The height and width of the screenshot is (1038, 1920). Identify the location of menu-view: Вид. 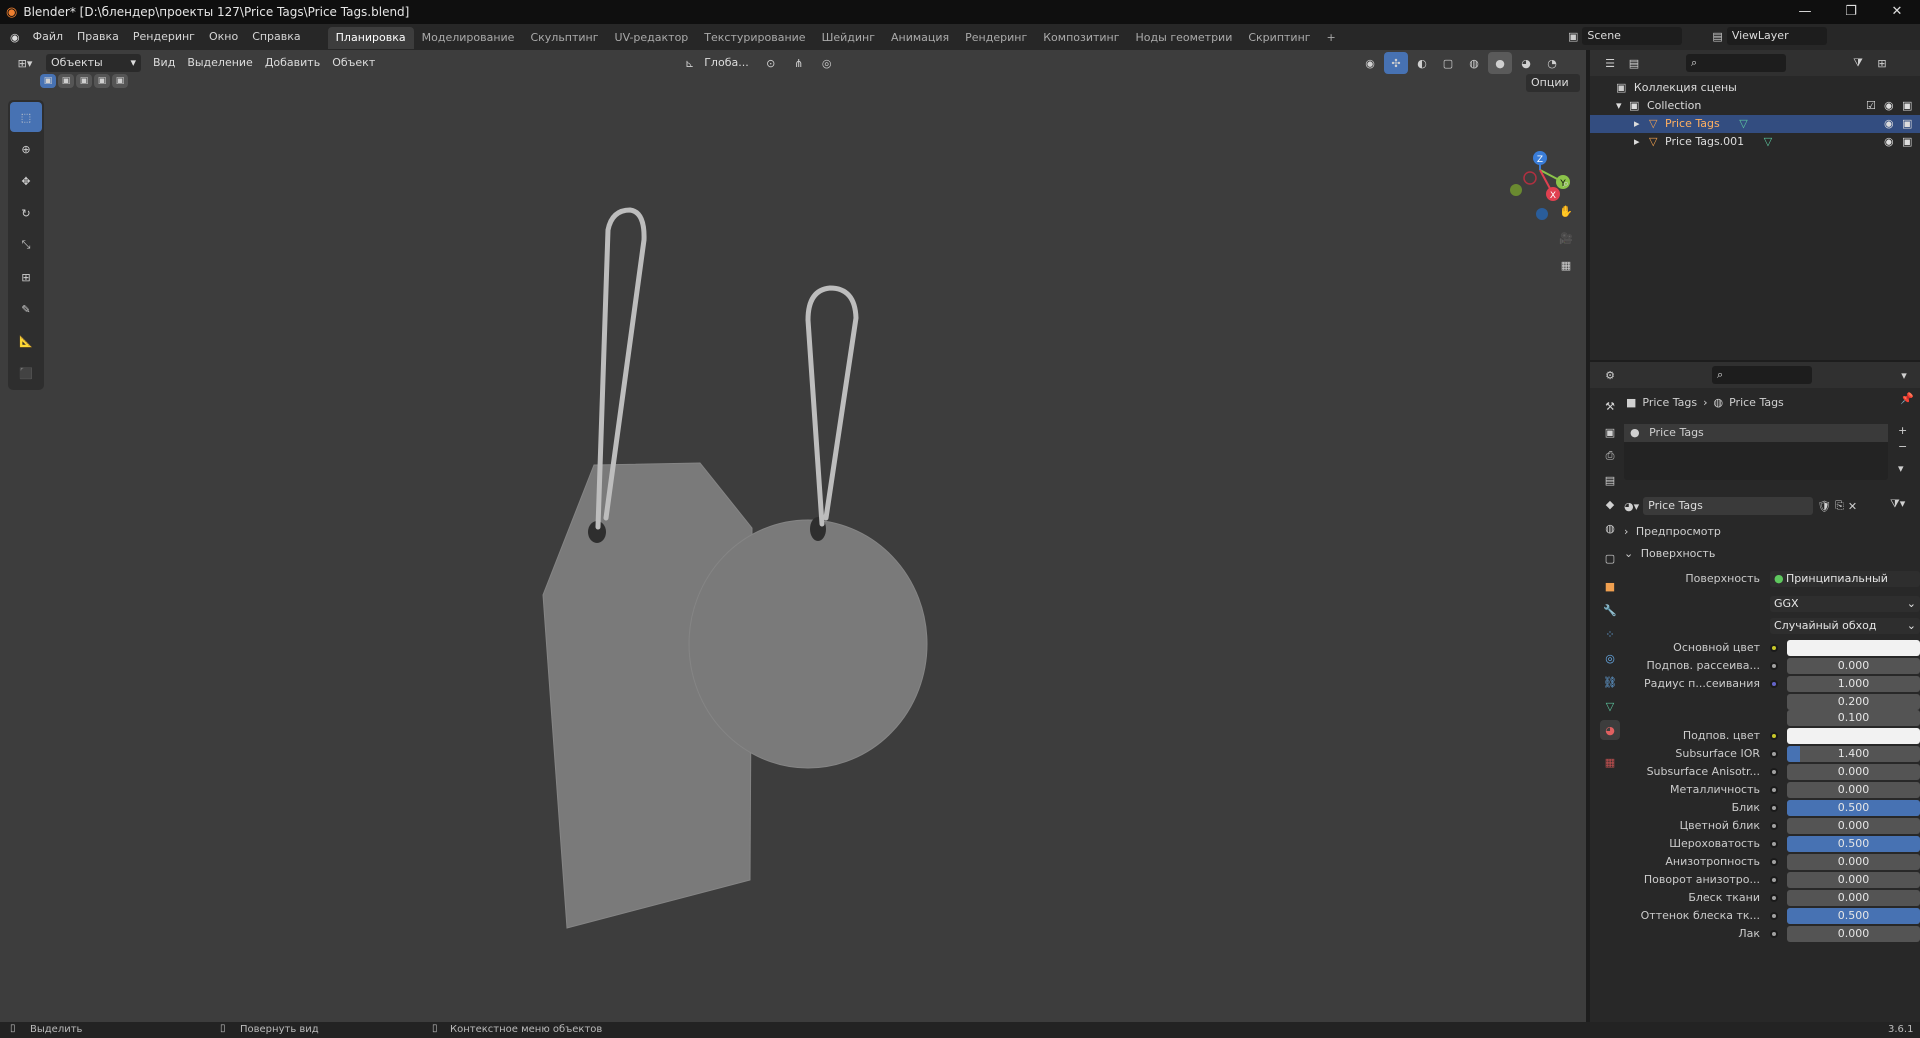
(164, 63).